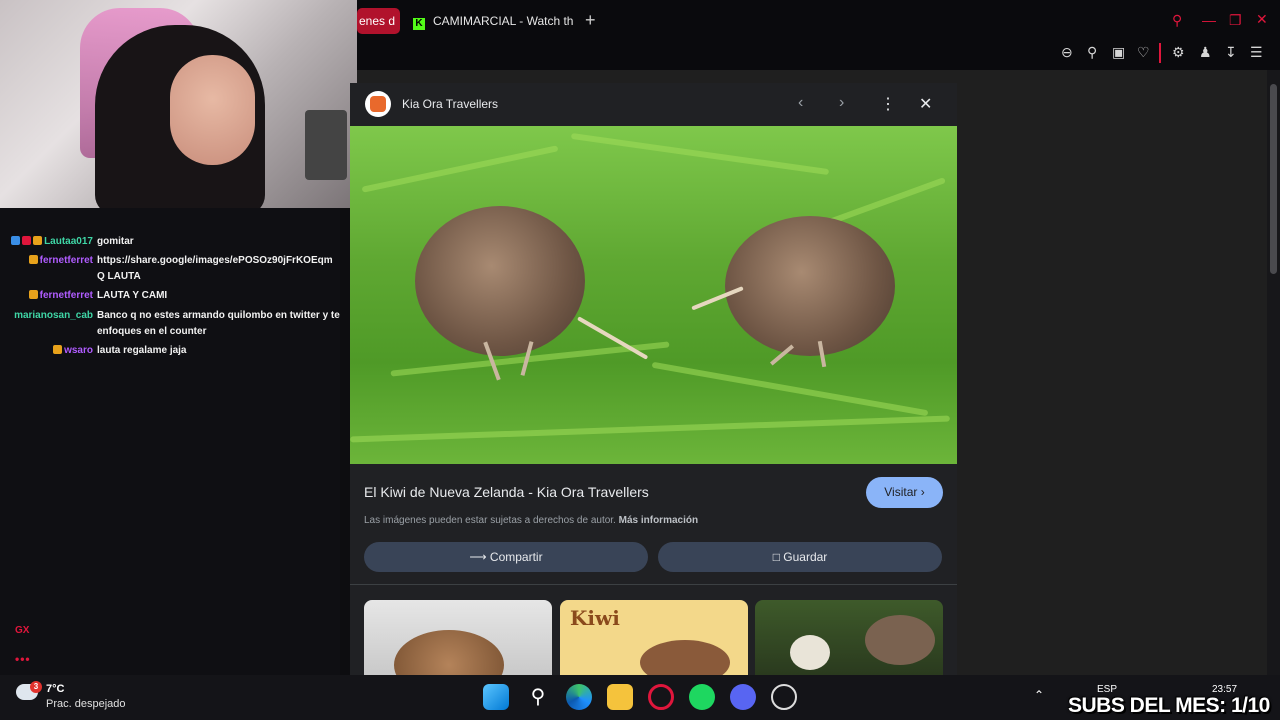 The image size is (1280, 720). What do you see at coordinates (1160, 53) in the screenshot?
I see `toolbar-divider` at bounding box center [1160, 53].